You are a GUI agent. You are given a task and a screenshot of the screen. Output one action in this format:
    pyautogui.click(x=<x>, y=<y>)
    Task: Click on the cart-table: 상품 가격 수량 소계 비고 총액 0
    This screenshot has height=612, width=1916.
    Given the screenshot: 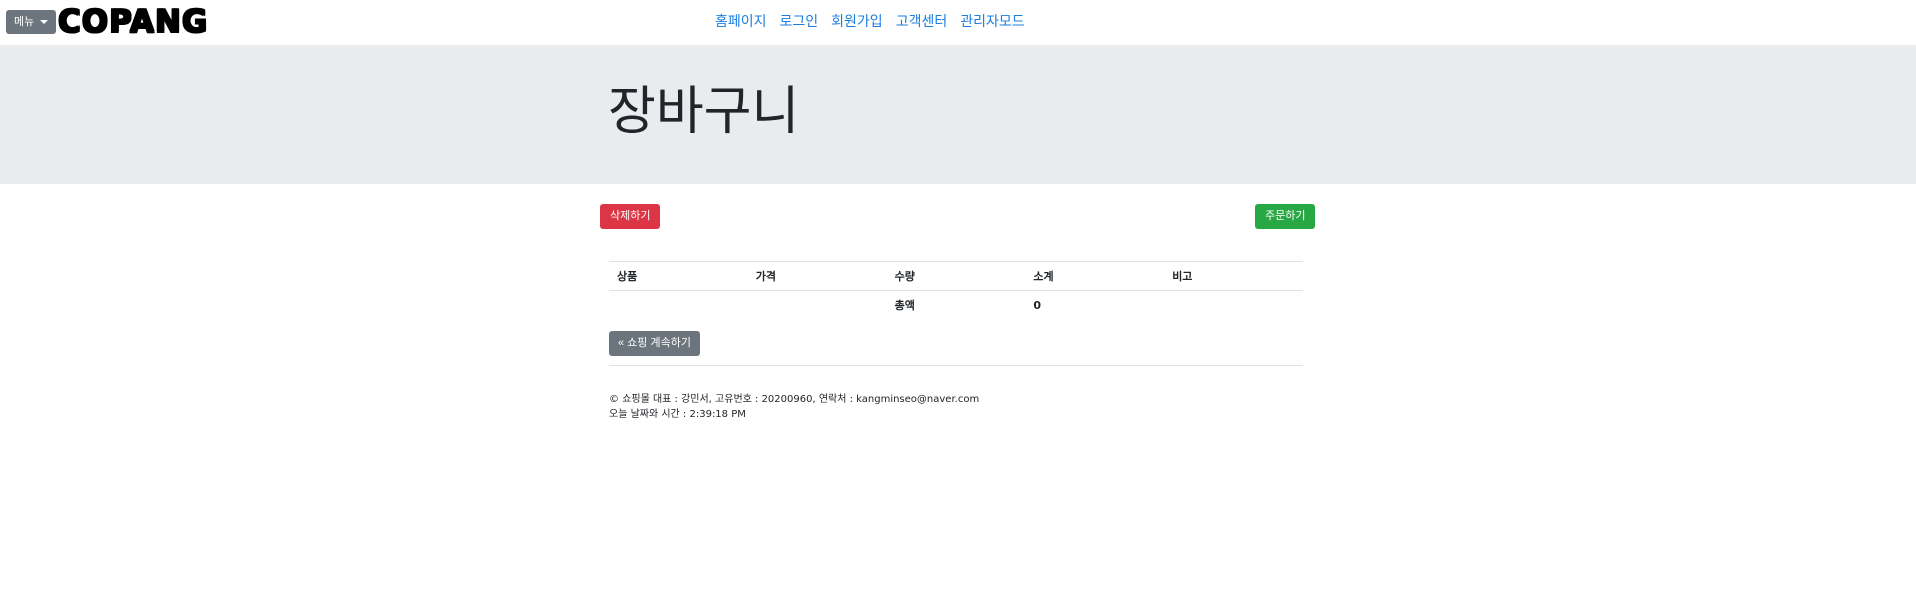 What is the action you would take?
    pyautogui.click(x=956, y=290)
    